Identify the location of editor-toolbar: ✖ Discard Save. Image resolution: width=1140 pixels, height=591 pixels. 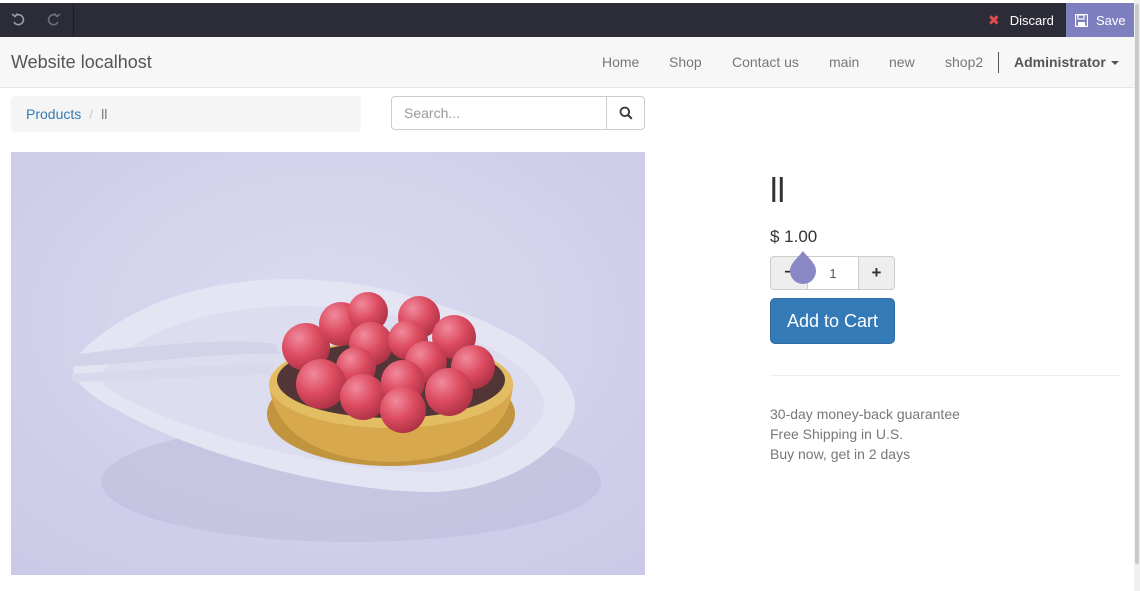
(567, 20).